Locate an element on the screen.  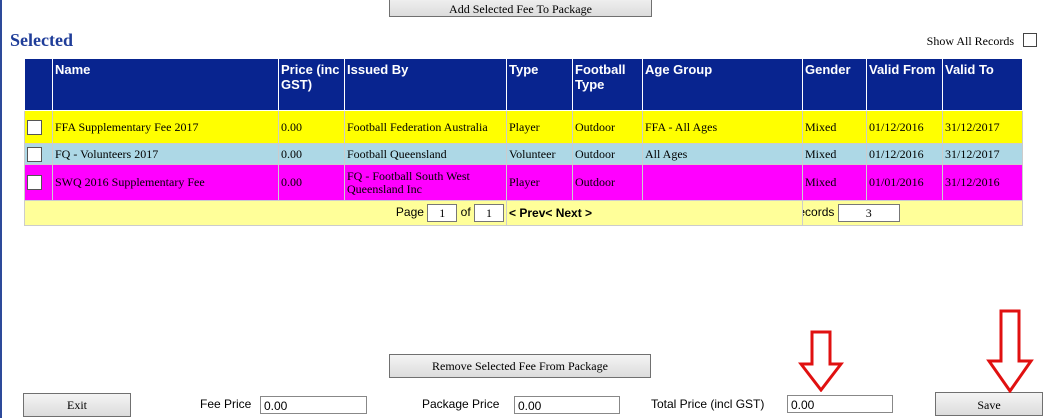
cell-valid-from: 01/01/2016 is located at coordinates (904, 182).